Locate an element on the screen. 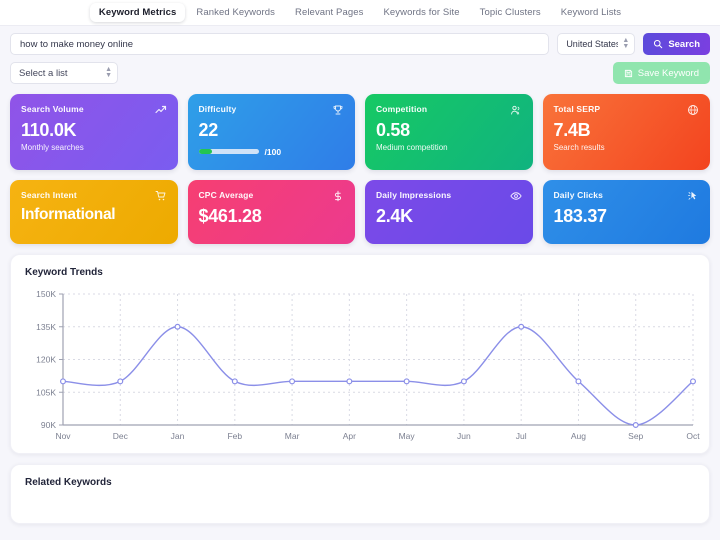 The height and width of the screenshot is (540, 720). svg-text: 120K is located at coordinates (46, 360).